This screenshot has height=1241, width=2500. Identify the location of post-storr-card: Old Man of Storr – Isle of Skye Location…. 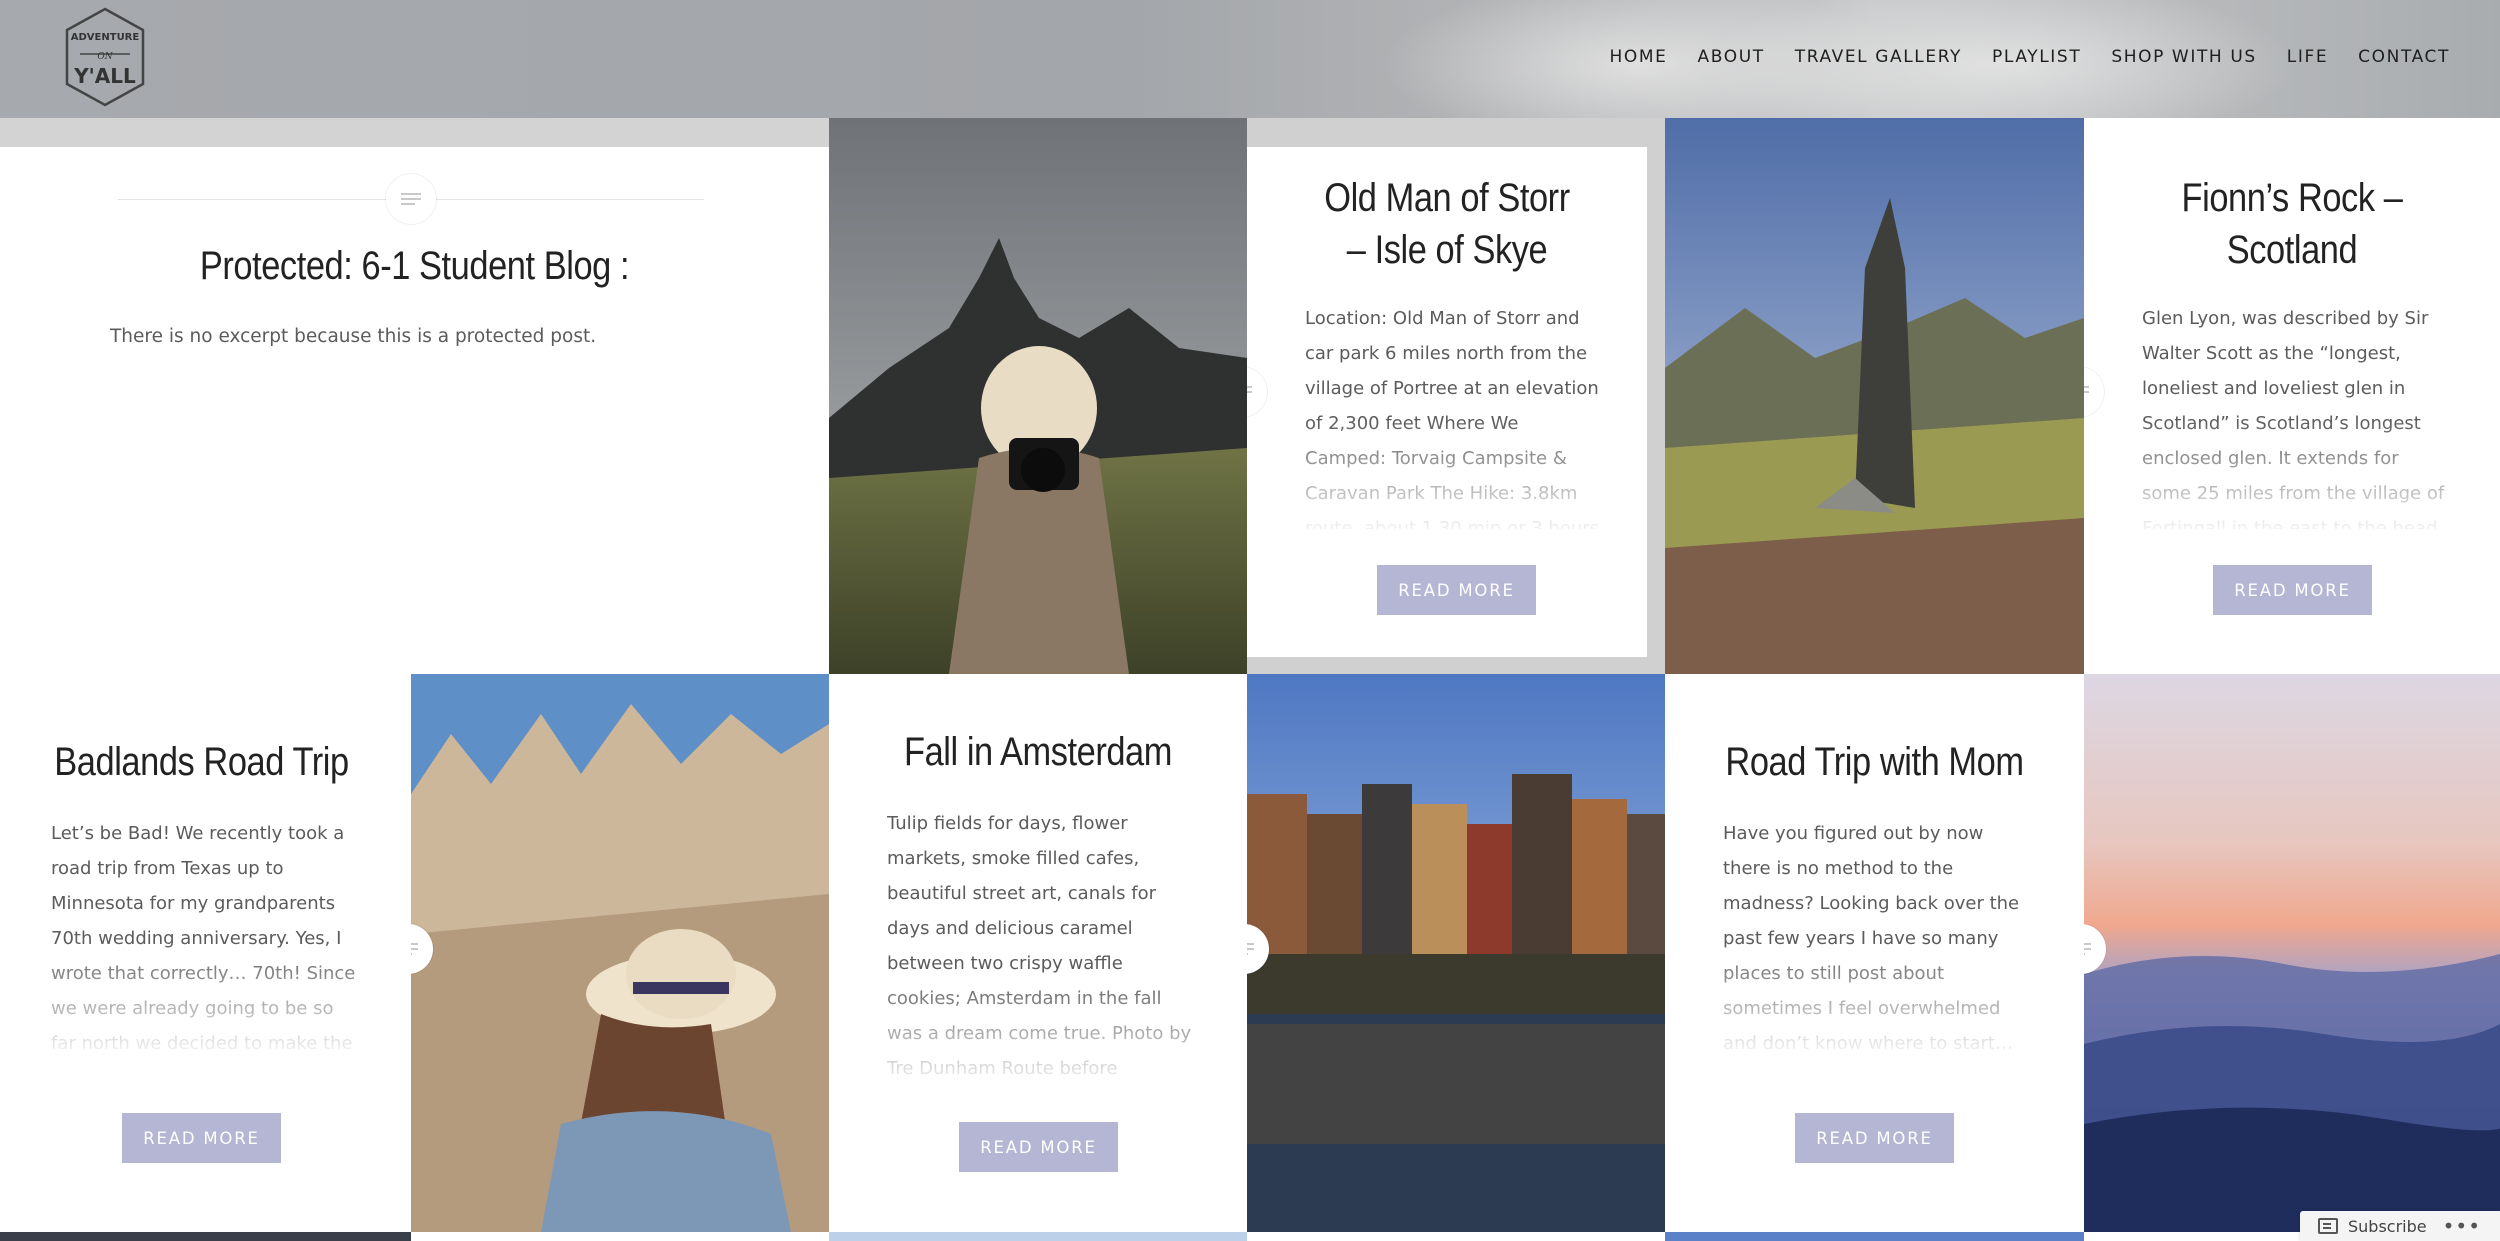
(1447, 402).